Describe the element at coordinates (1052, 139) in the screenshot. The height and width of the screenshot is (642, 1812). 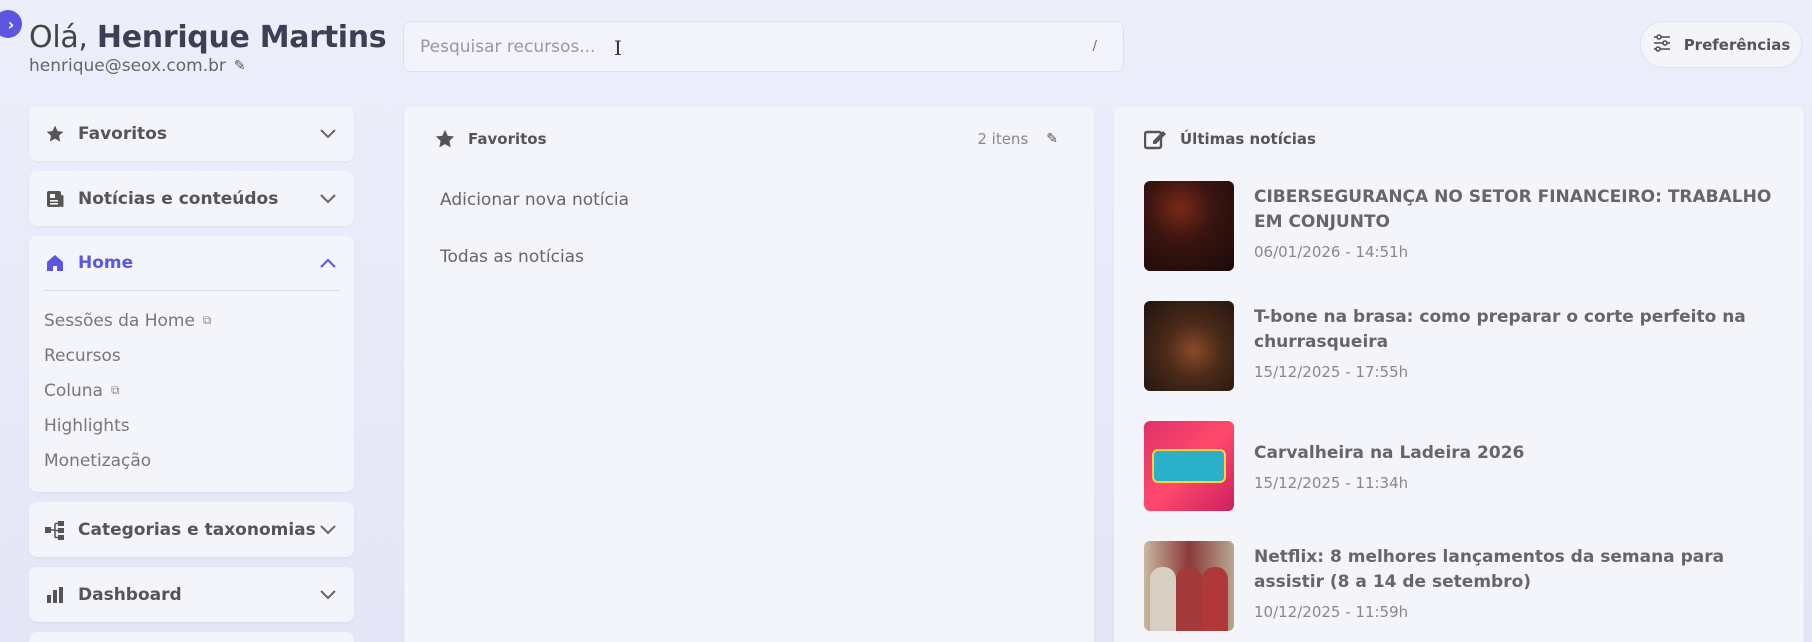
I see `edit-favorites-icon: ✎` at that location.